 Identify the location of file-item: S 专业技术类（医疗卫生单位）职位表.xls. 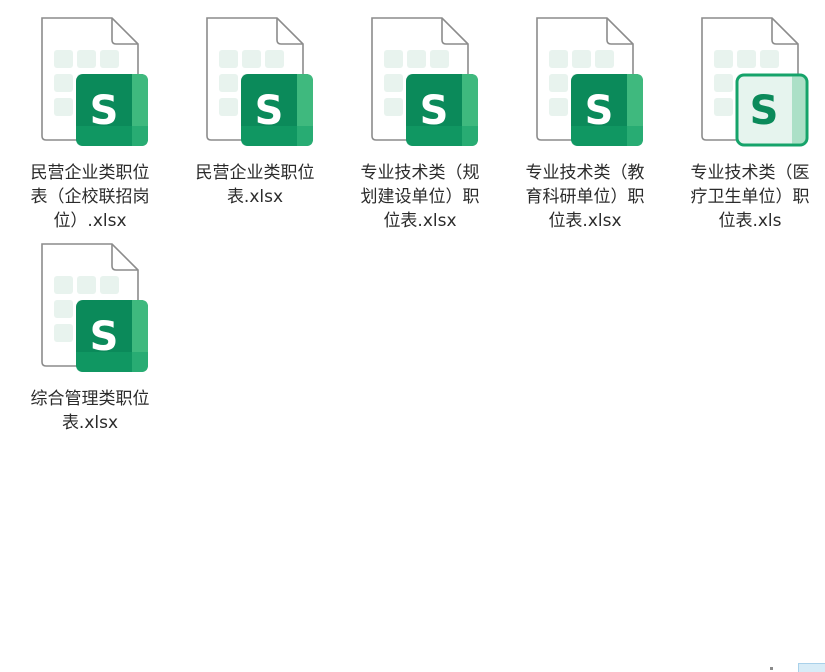
(750, 123).